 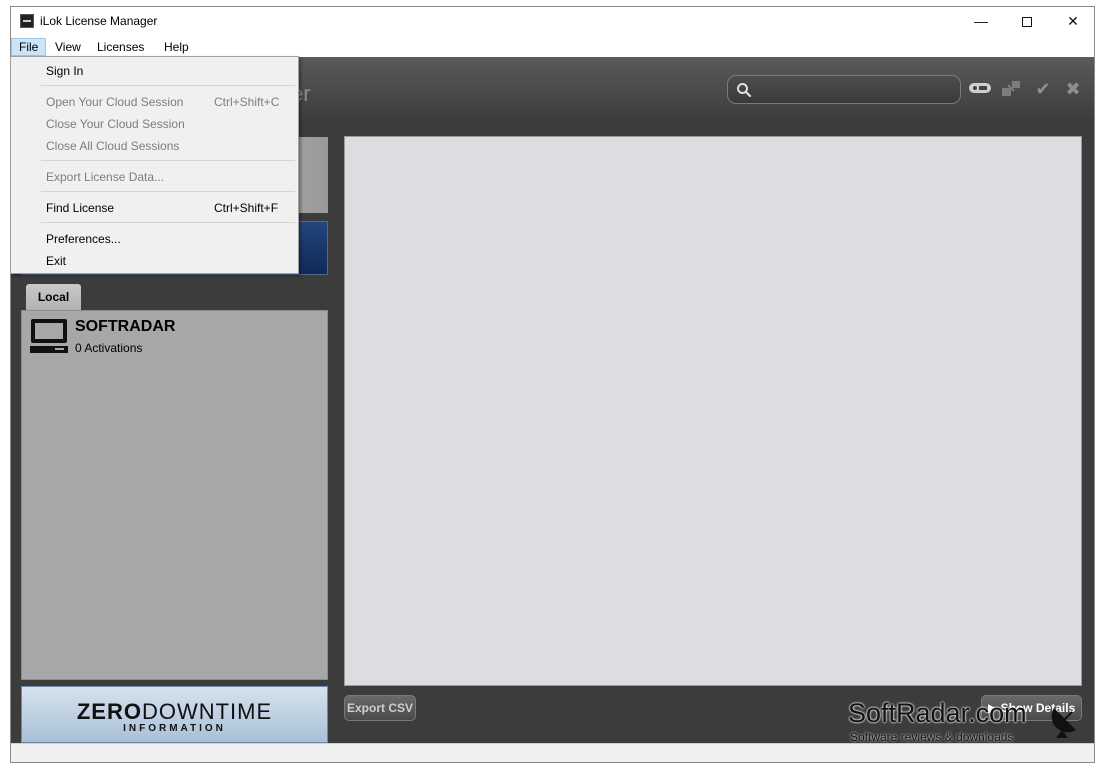 I want to click on export-csv-button: Export CSV, so click(x=380, y=708).